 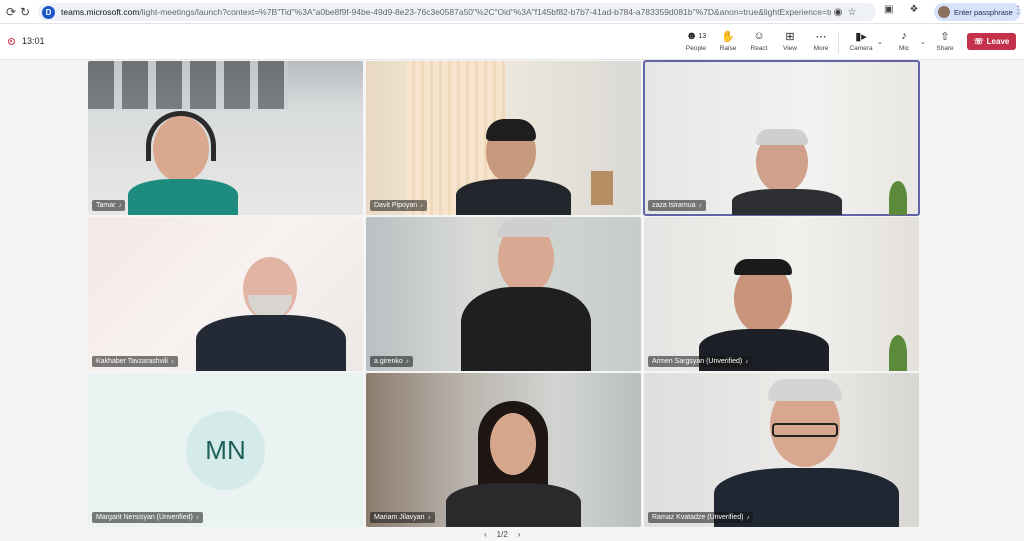 I want to click on video-tile: MN Margarit Nersisyan (Unverified) ♪, so click(x=225, y=450).